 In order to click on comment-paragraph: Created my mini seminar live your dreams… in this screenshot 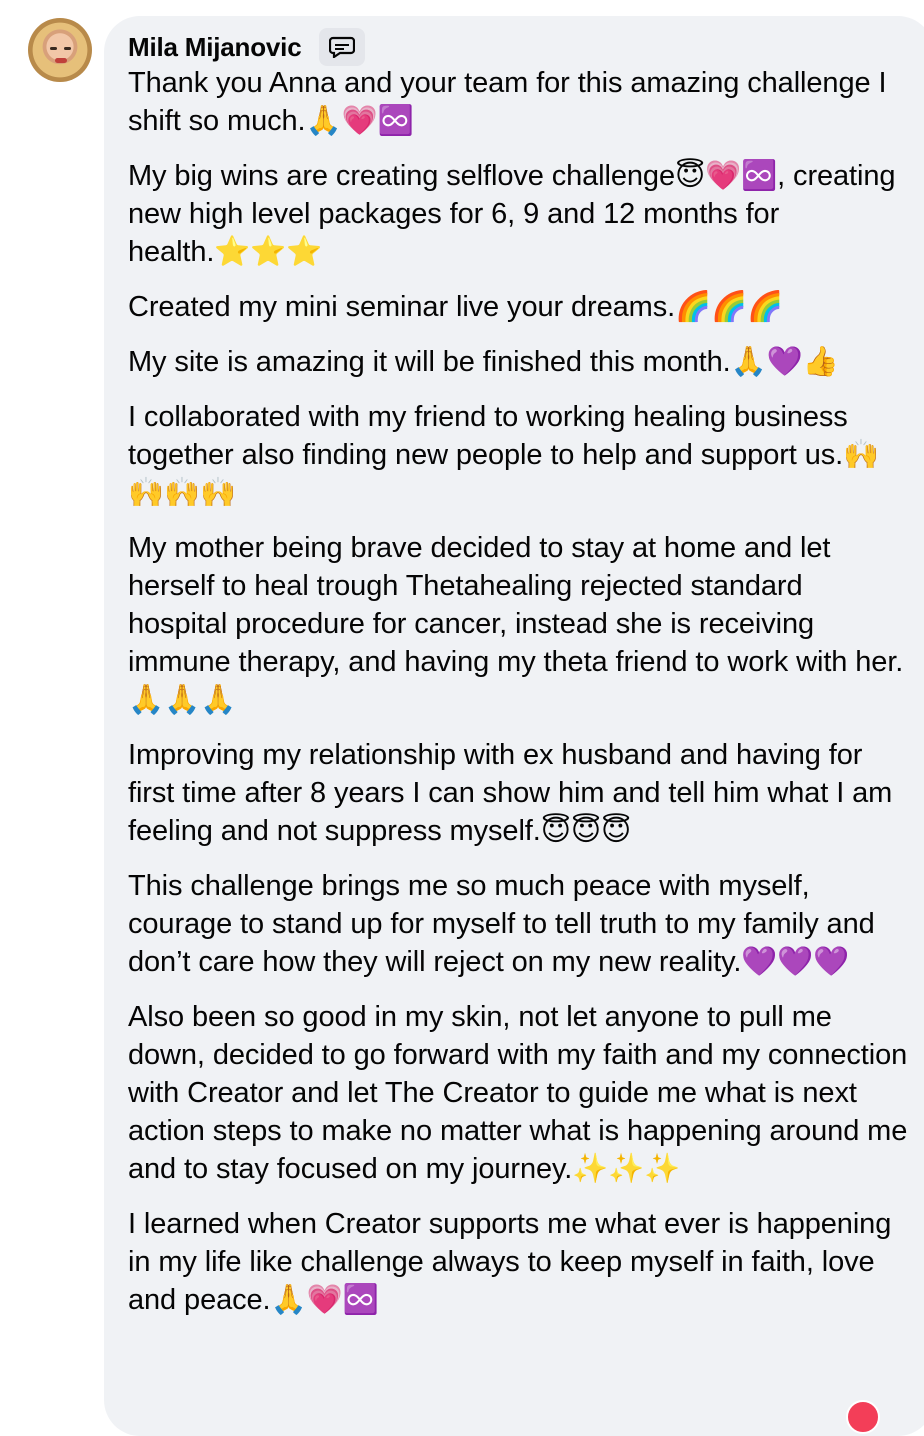, I will do `click(456, 307)`.